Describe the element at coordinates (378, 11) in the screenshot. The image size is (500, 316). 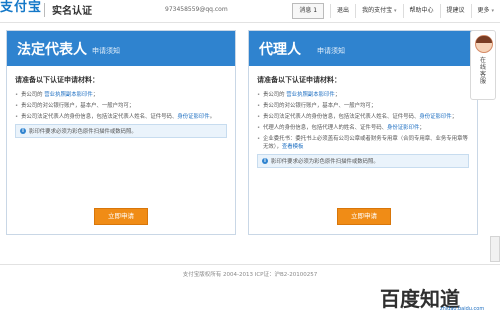
I see `nav-my-alipay: 我的支付宝 ▾` at that location.